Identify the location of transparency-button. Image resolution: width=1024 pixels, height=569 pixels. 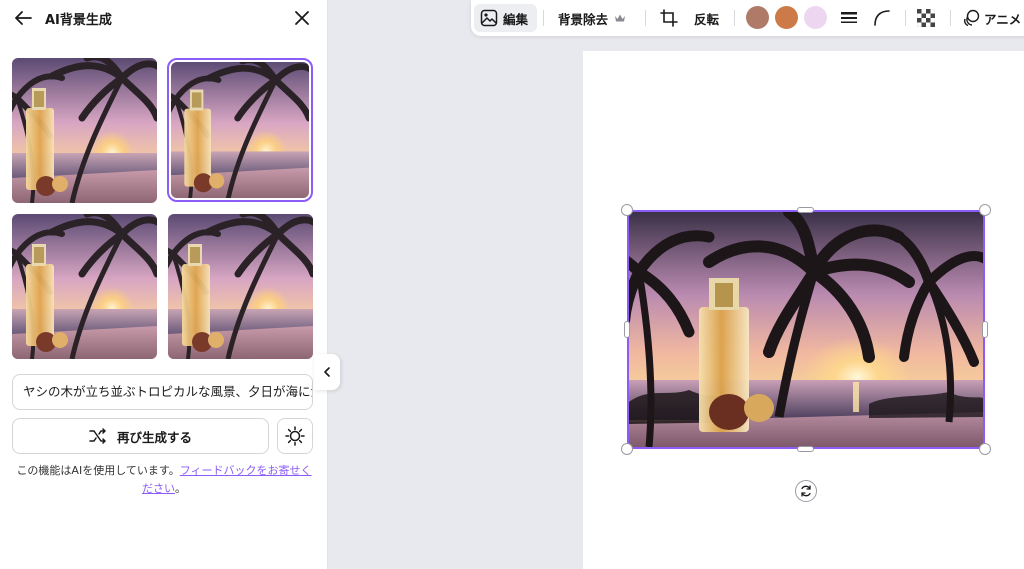
(927, 18).